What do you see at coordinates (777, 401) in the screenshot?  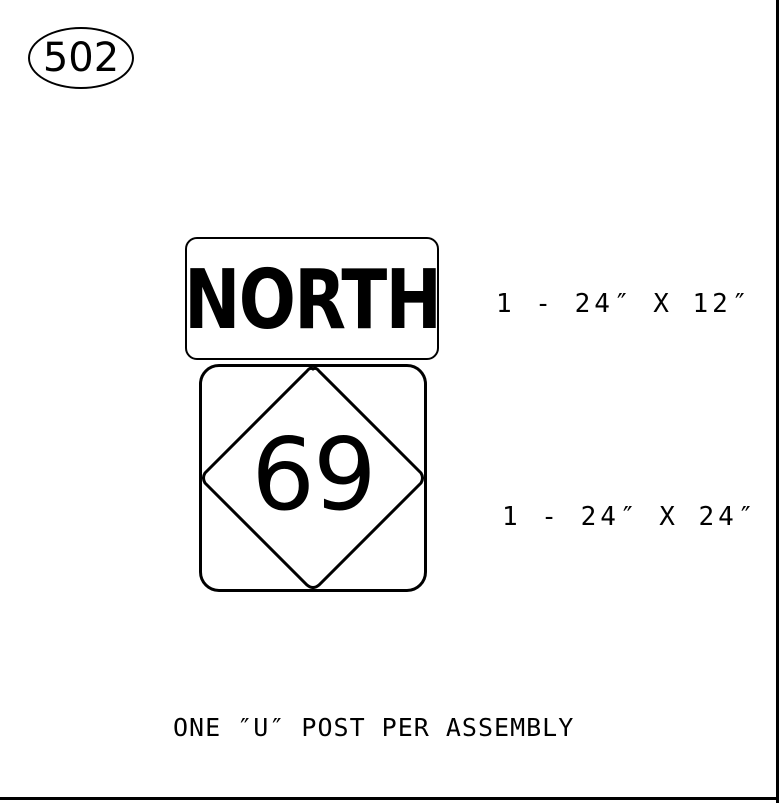 I see `sheet-border-right` at bounding box center [777, 401].